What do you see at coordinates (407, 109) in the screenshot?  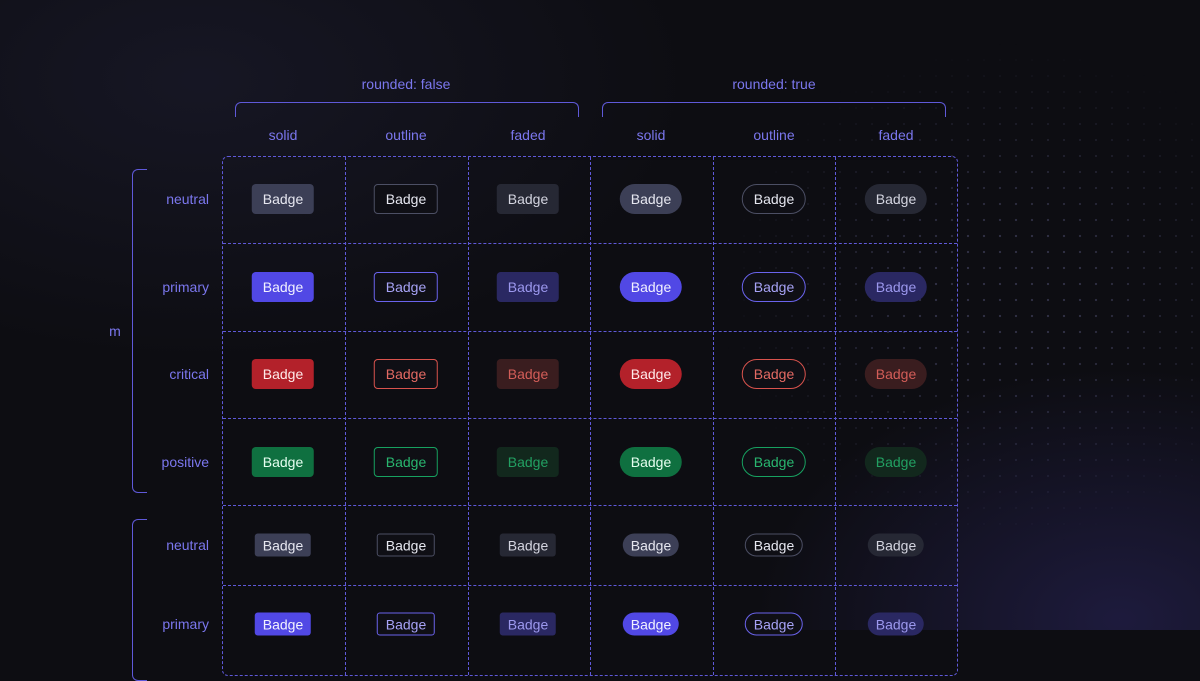 I see `group-bracket-rounded-false` at bounding box center [407, 109].